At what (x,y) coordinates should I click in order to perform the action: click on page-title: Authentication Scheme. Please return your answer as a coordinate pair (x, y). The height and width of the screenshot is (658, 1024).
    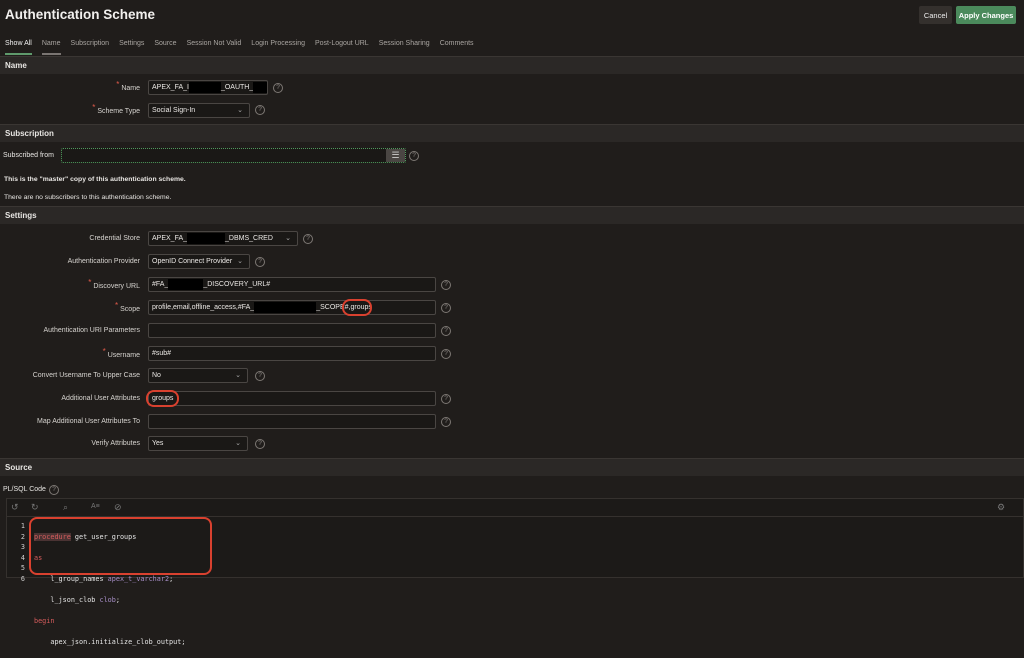
    Looking at the image, I should click on (80, 14).